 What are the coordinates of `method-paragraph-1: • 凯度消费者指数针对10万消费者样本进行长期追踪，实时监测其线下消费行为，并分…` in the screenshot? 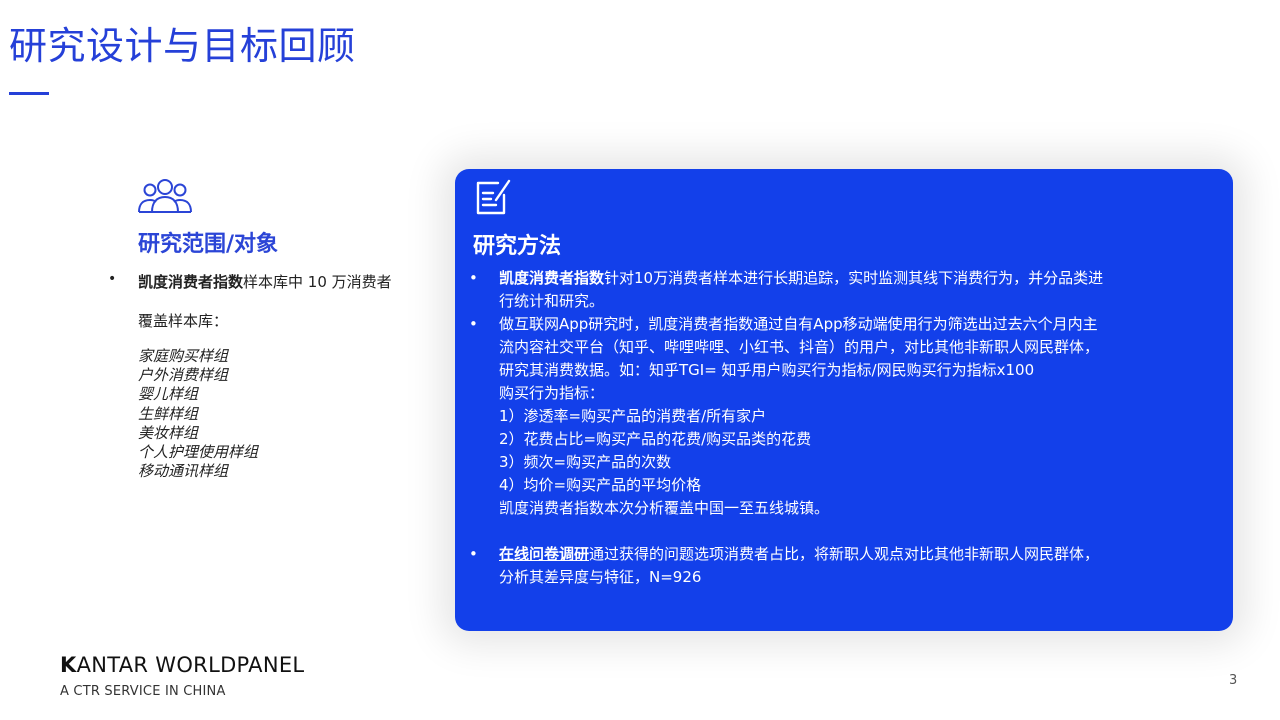 It's located at (786, 289).